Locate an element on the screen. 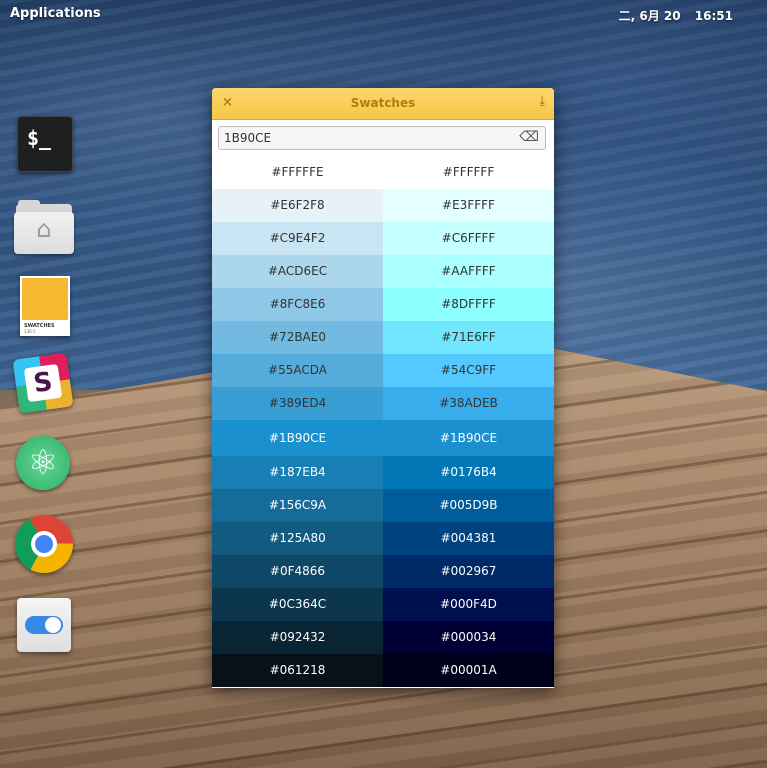 The image size is (767, 768). swatch-right-10: #005D9B is located at coordinates (468, 505).